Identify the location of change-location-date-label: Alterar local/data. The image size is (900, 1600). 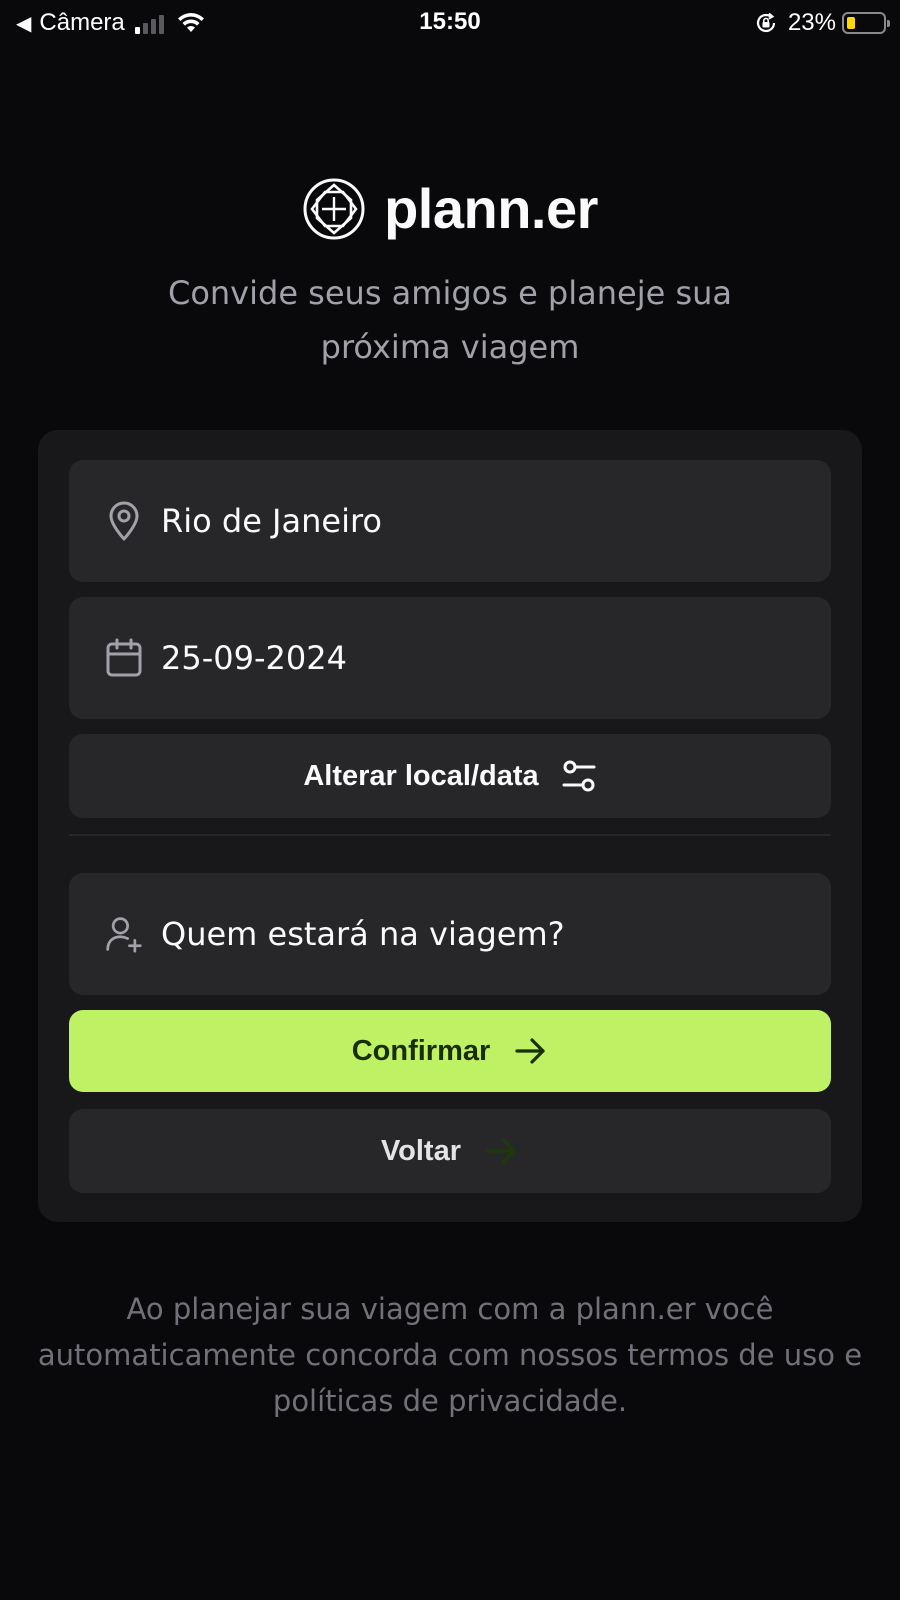
(421, 775).